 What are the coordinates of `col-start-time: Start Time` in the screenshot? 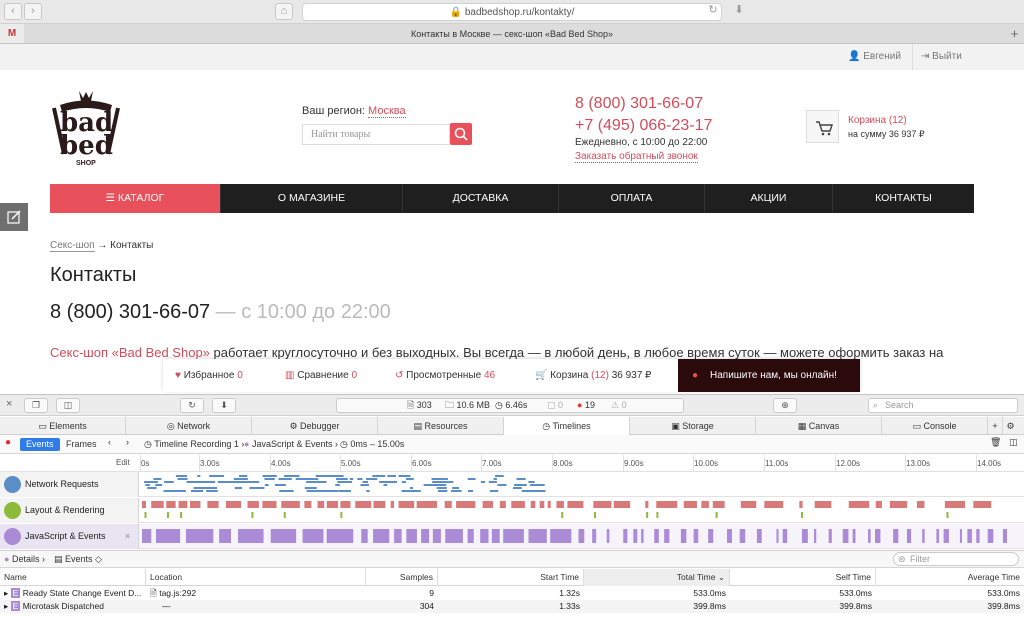 It's located at (511, 577).